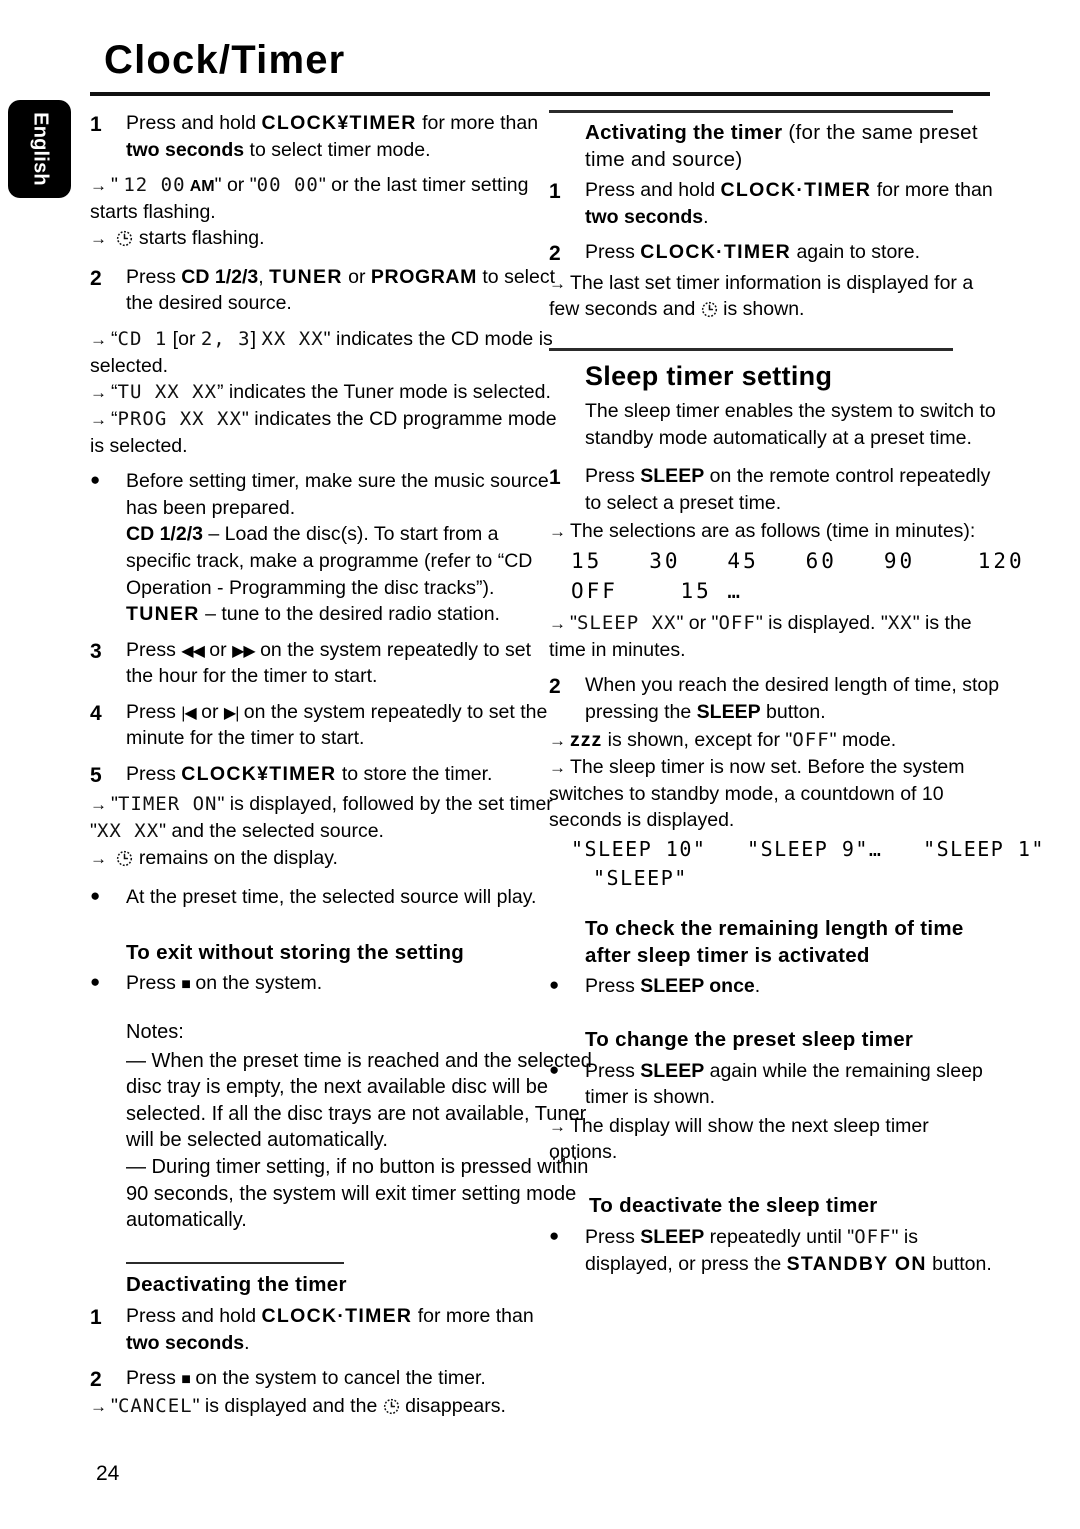 The height and width of the screenshot is (1529, 1080). Describe the element at coordinates (775, 740) in the screenshot. I see `result-line: → zzz is shown, except for "OFF" mode.` at that location.